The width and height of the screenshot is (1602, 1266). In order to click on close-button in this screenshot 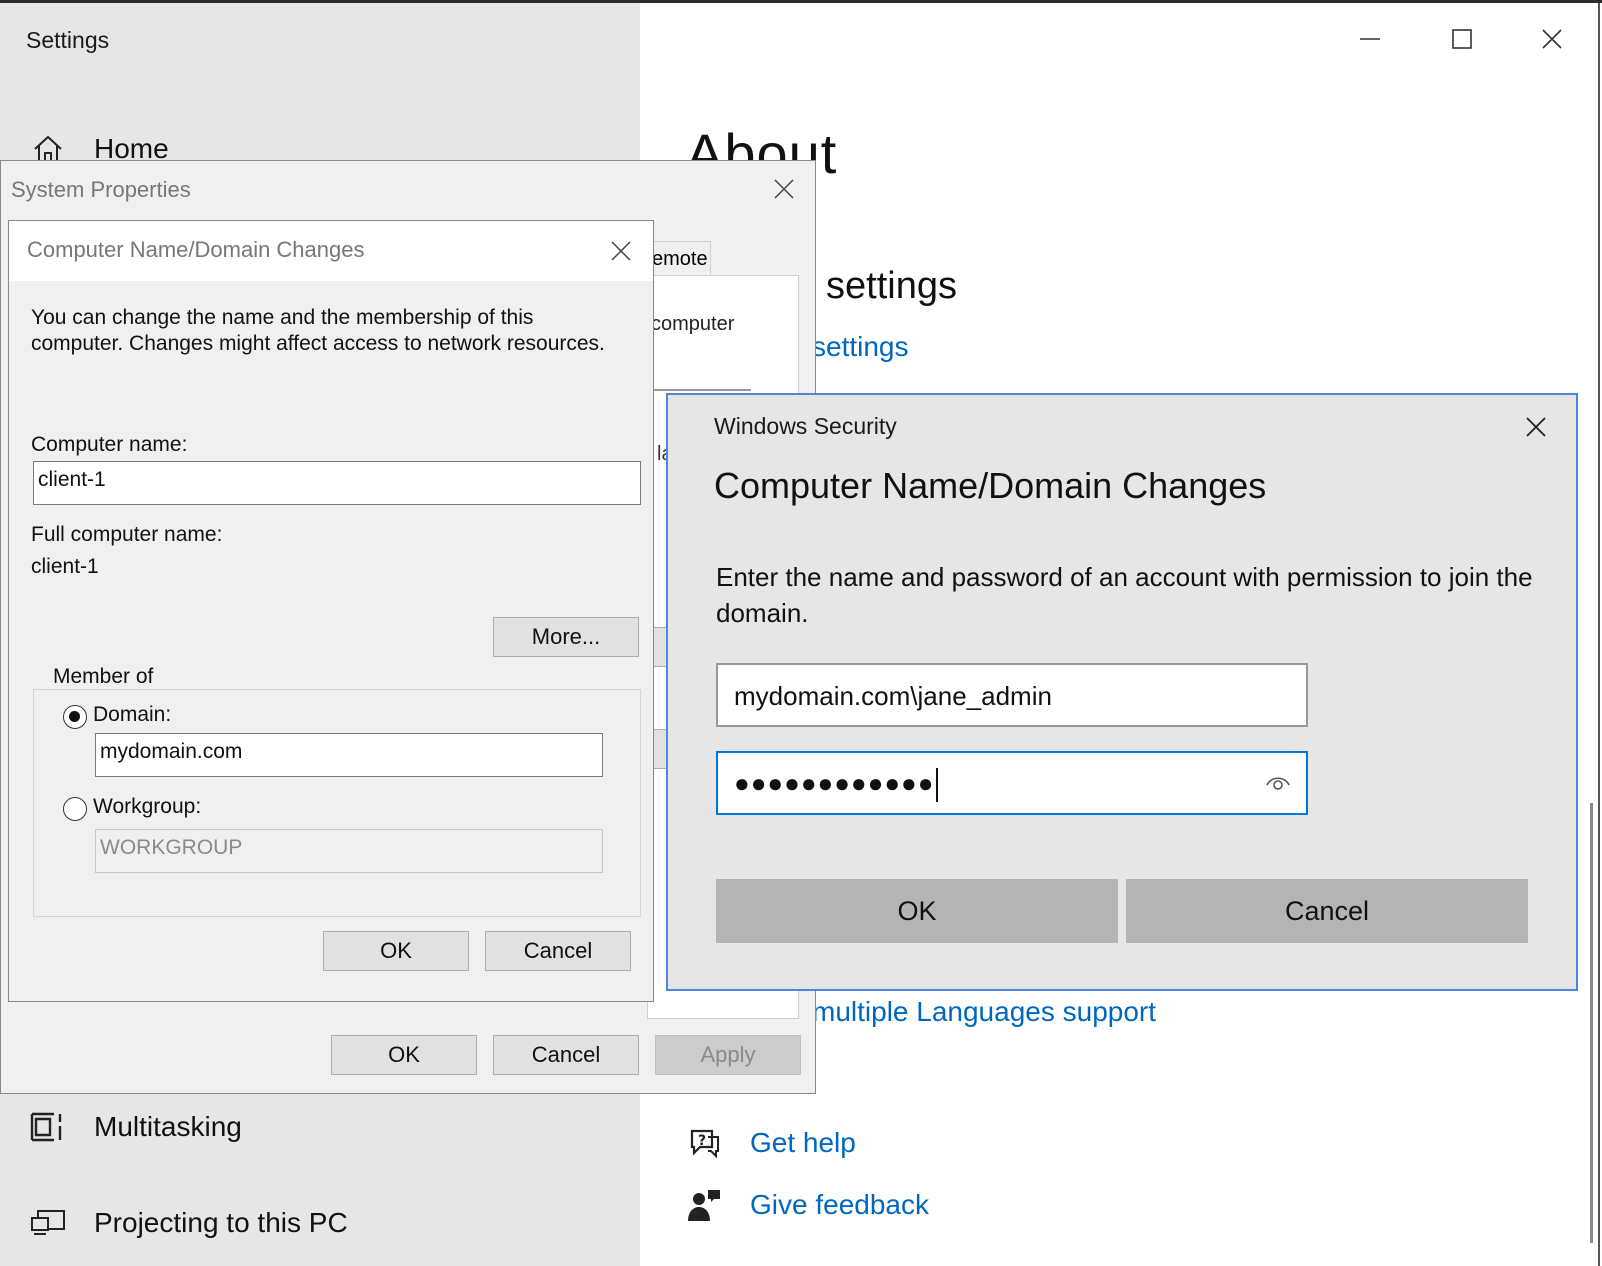, I will do `click(1552, 39)`.